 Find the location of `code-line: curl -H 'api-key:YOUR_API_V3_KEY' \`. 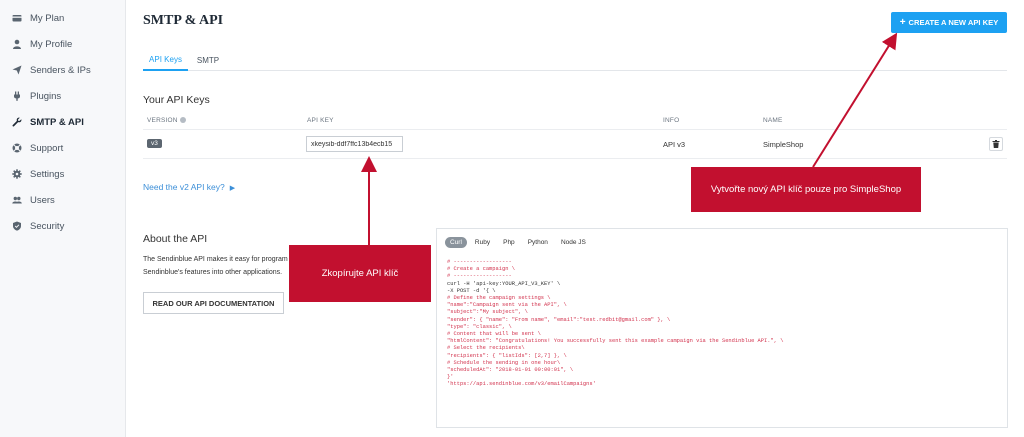

code-line: curl -H 'api-key:YOUR_API_V3_KEY' \ is located at coordinates (504, 283).